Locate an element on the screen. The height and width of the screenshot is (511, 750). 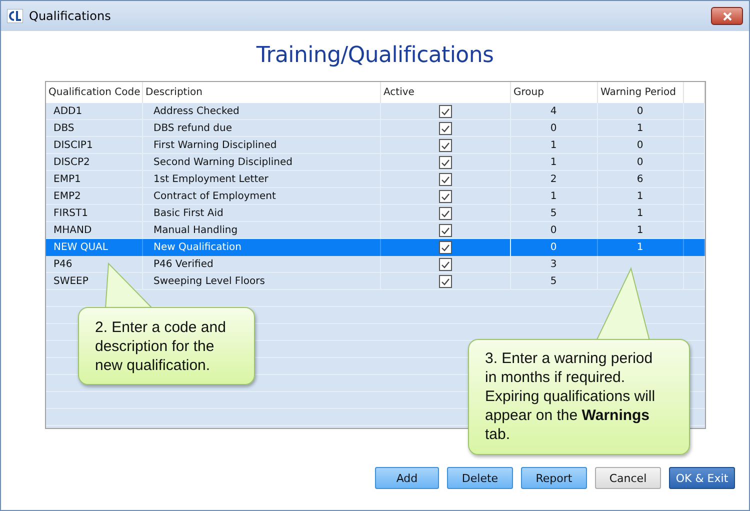
close-button is located at coordinates (727, 16).